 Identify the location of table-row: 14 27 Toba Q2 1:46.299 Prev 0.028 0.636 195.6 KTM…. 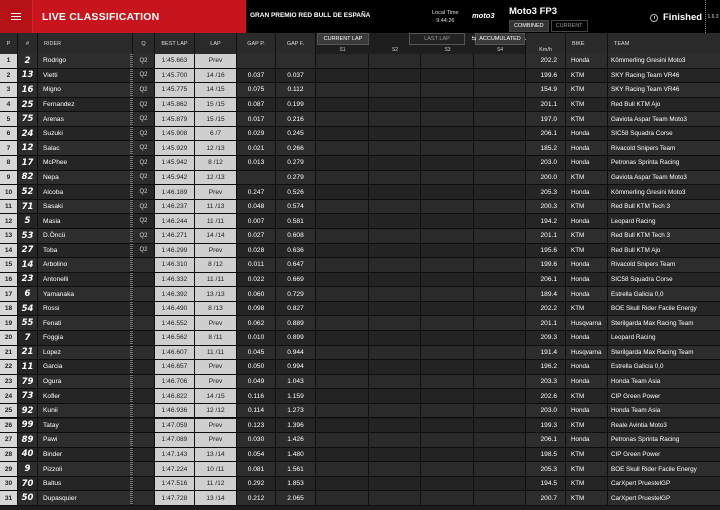
(360, 251).